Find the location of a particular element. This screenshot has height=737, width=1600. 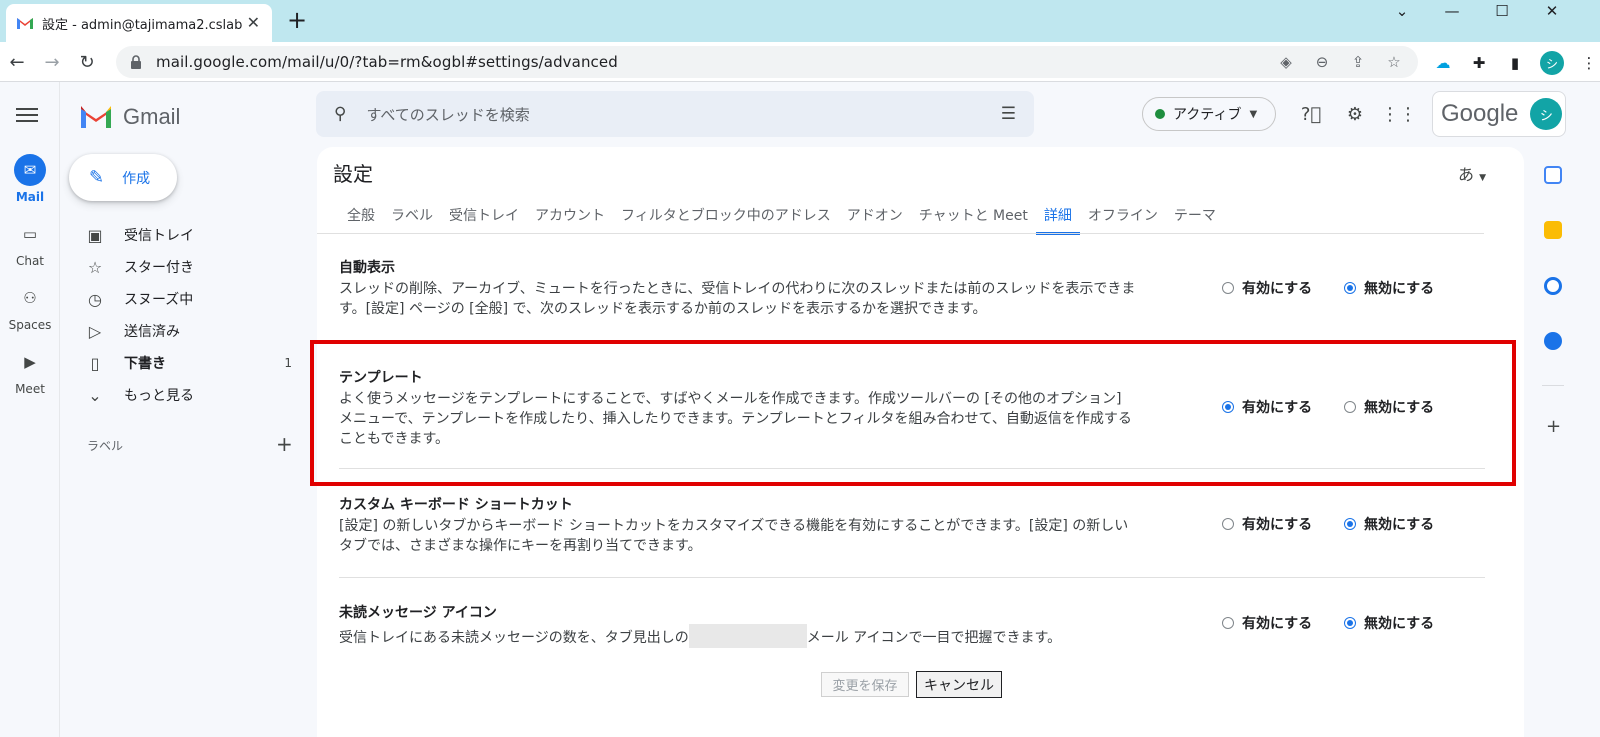

tab-chat-meet: チャットと Meet is located at coordinates (973, 216).